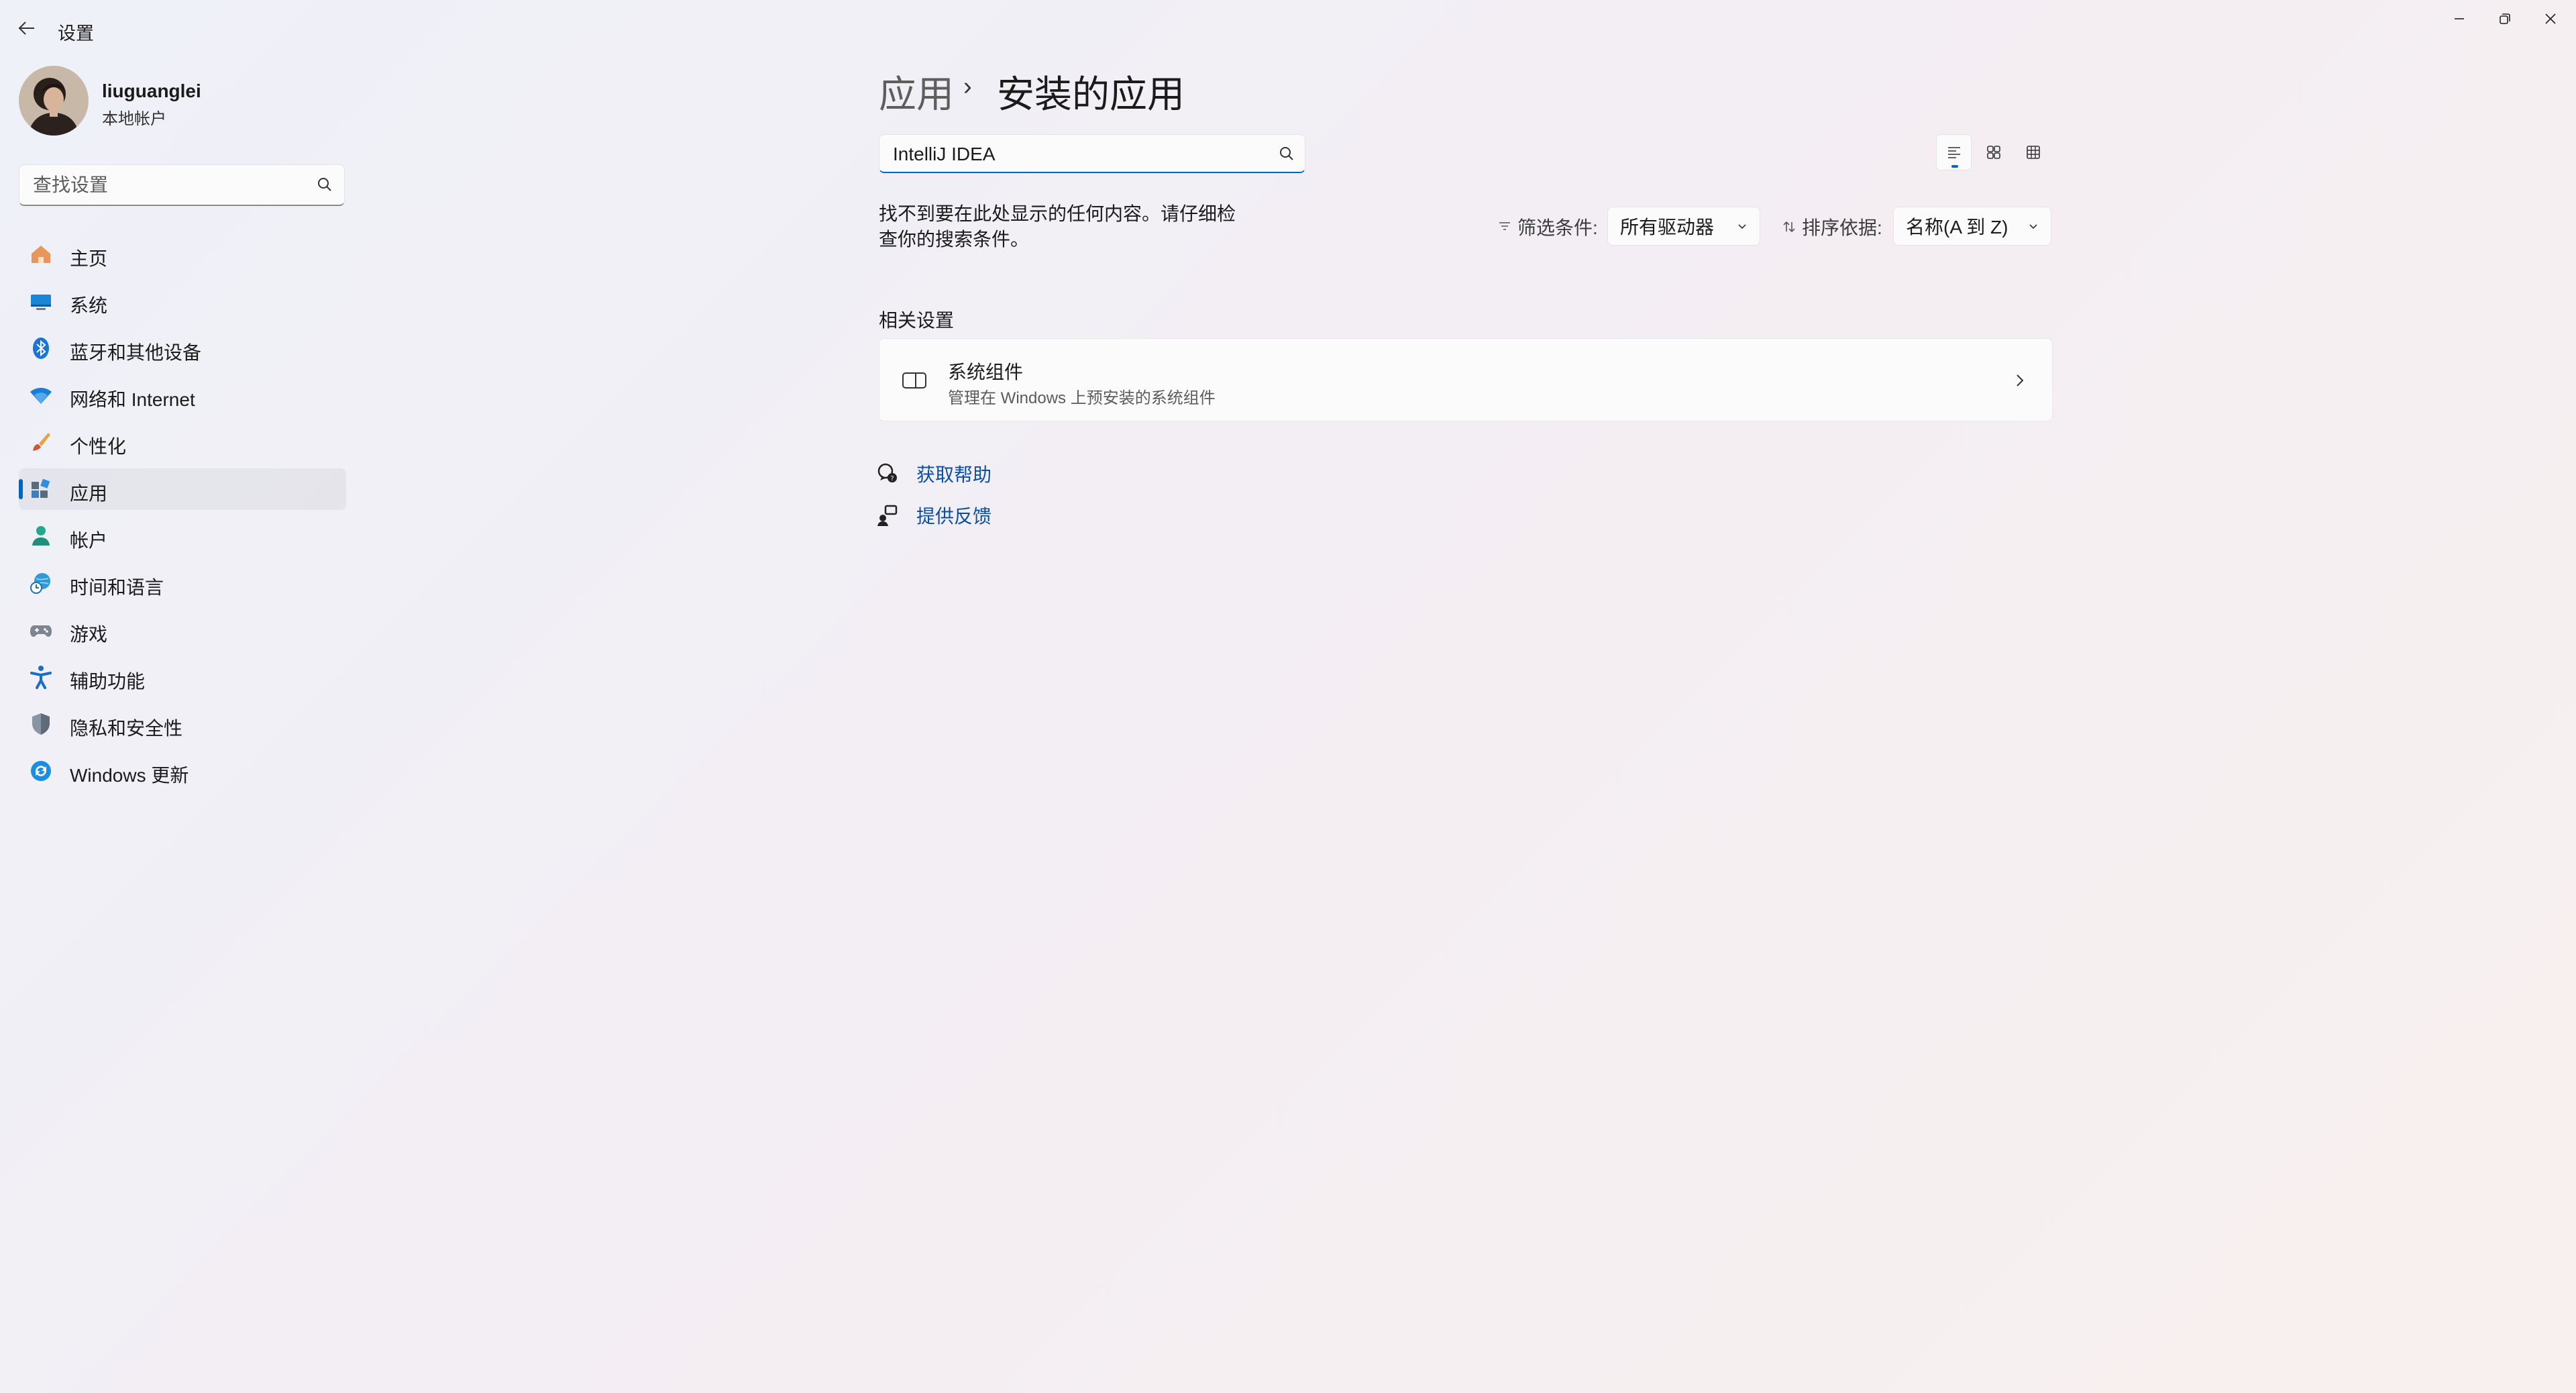  What do you see at coordinates (41, 396) in the screenshot?
I see `wifi-icon` at bounding box center [41, 396].